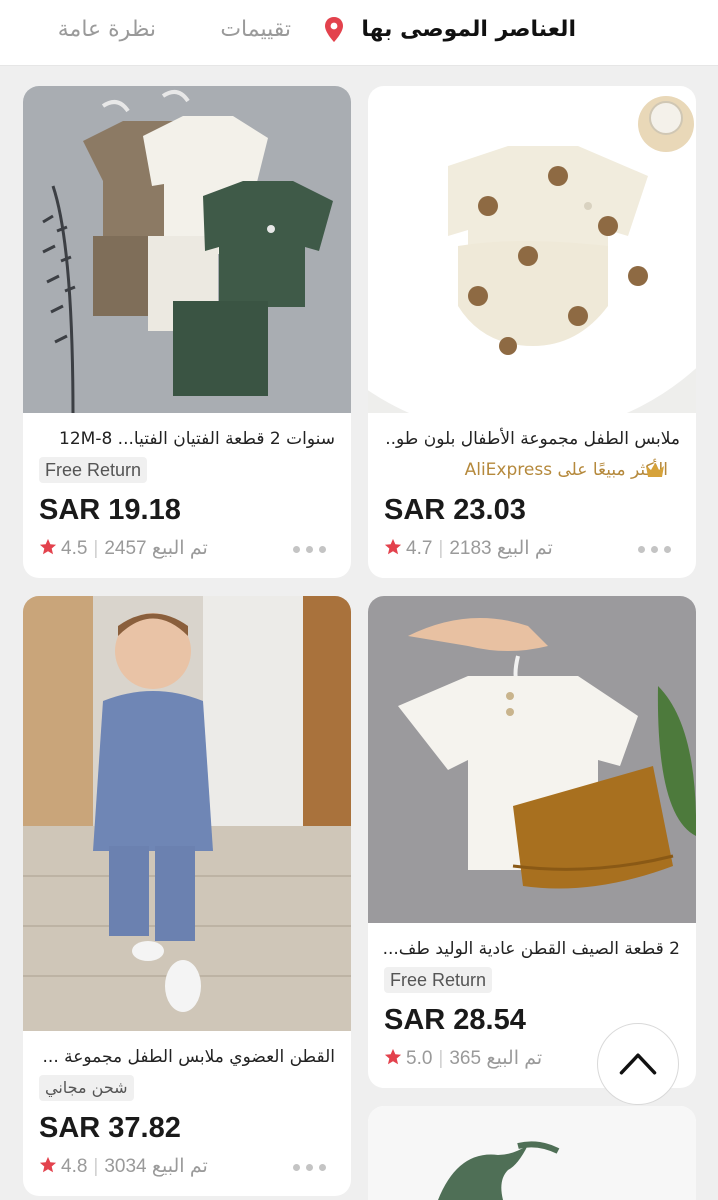  What do you see at coordinates (156, 548) in the screenshot?
I see `sold-count: 2457 تم البيع` at bounding box center [156, 548].